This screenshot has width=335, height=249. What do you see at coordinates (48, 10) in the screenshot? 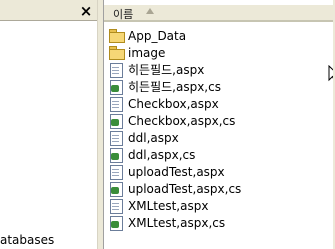
I see `left-panel-header: ×` at bounding box center [48, 10].